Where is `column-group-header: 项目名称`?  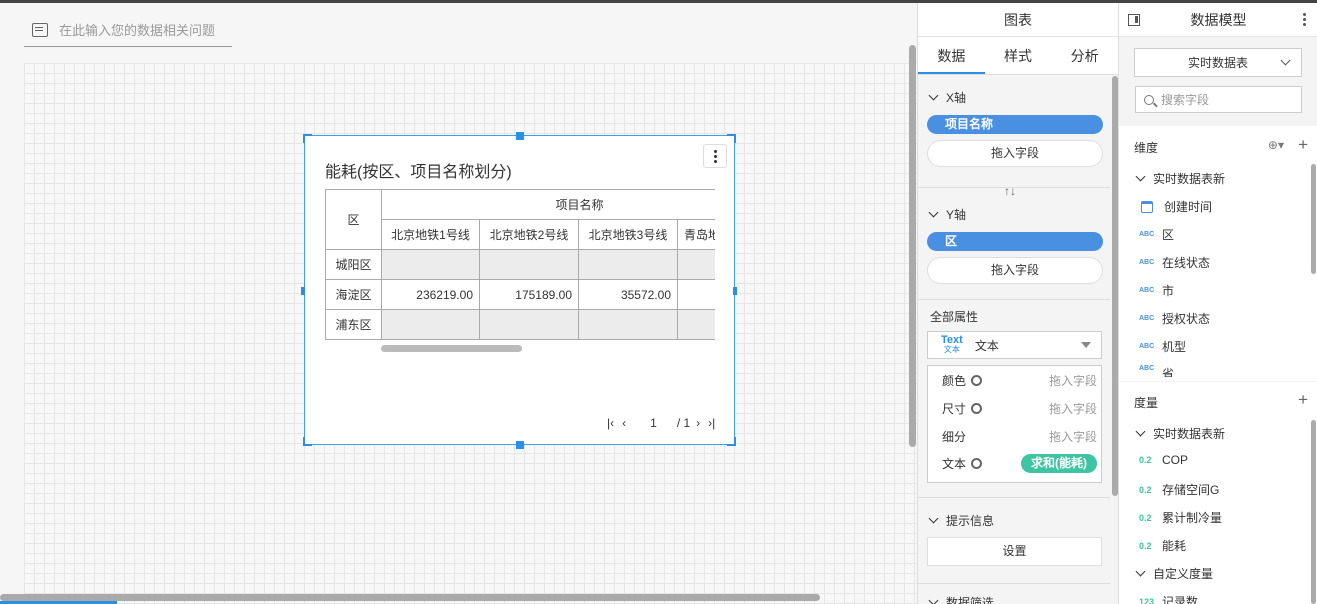
column-group-header: 项目名称 is located at coordinates (547, 204).